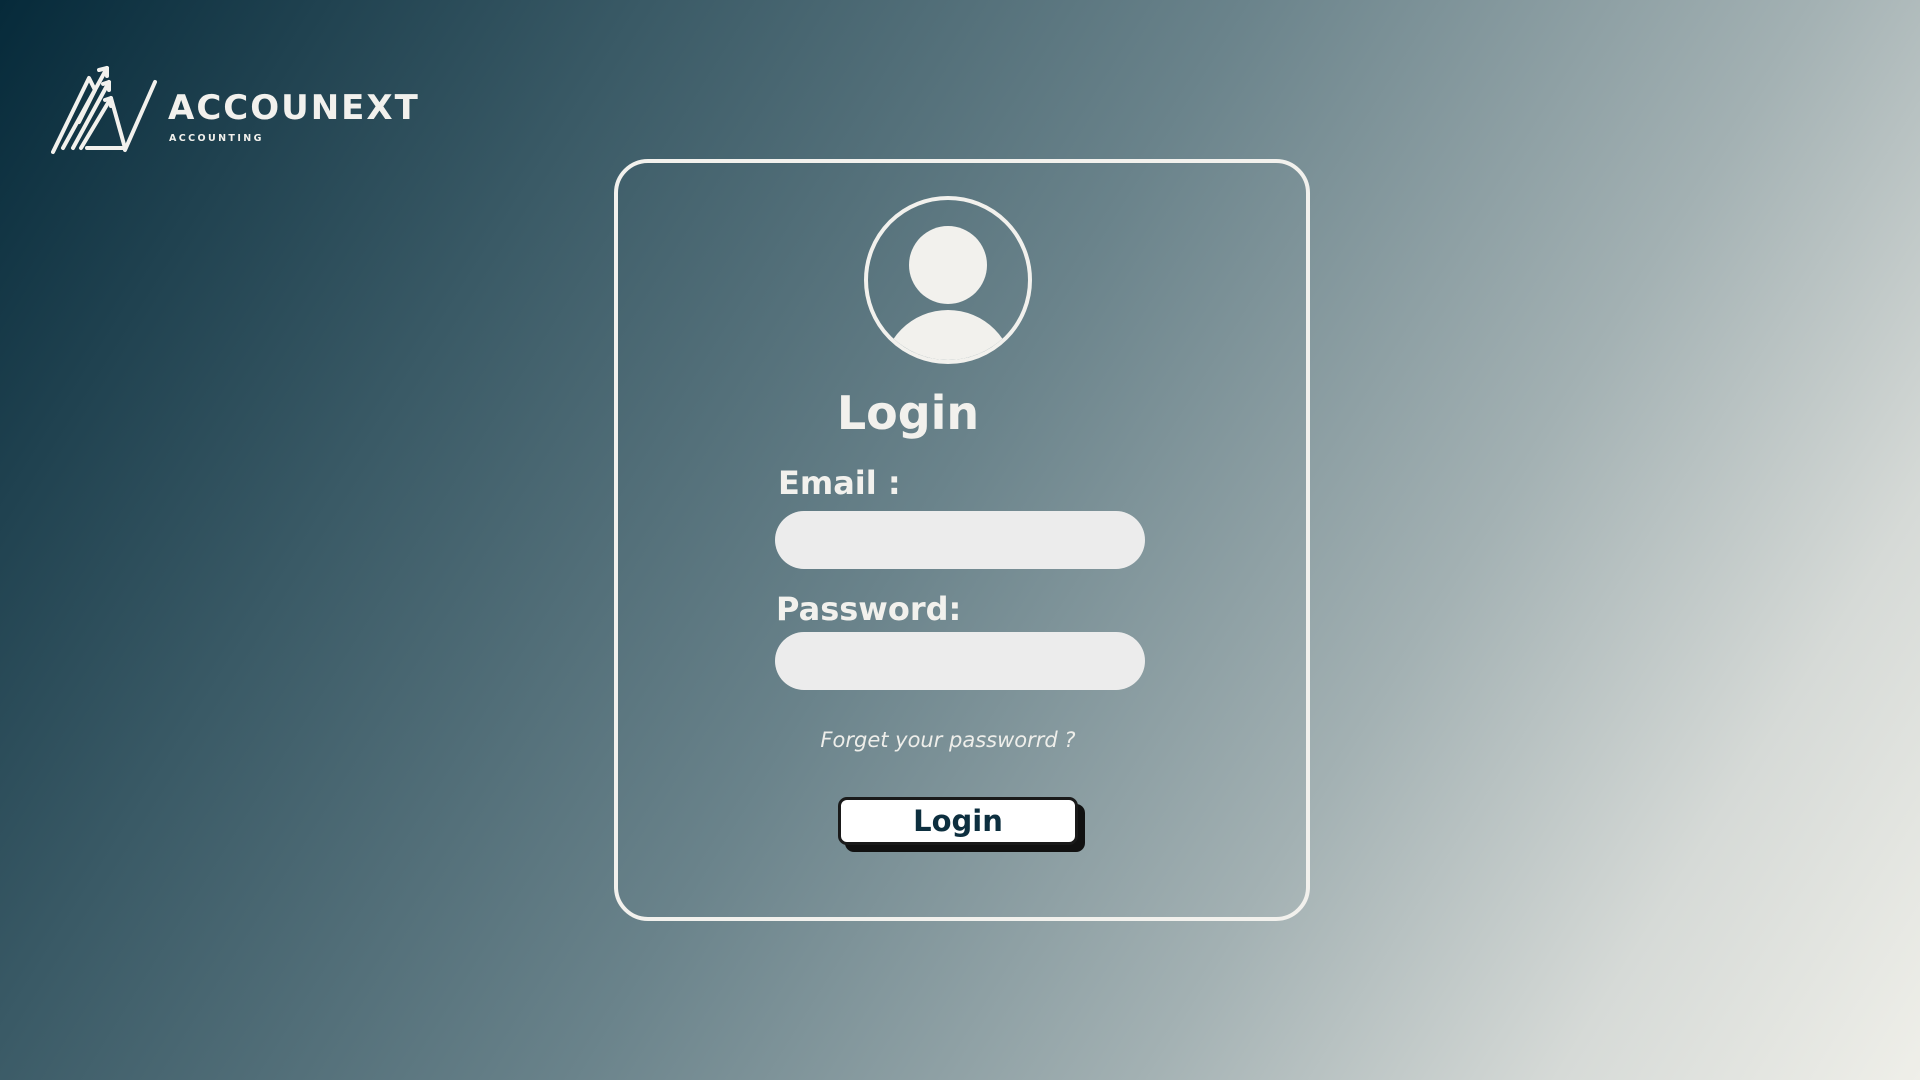 Image resolution: width=1920 pixels, height=1080 pixels. What do you see at coordinates (839, 483) in the screenshot?
I see `email-label: Email :` at bounding box center [839, 483].